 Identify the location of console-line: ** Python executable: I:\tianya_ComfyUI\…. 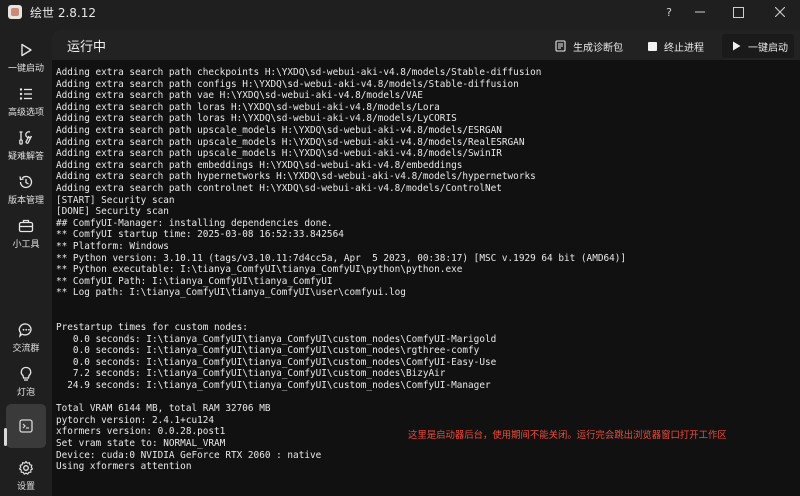
(259, 270).